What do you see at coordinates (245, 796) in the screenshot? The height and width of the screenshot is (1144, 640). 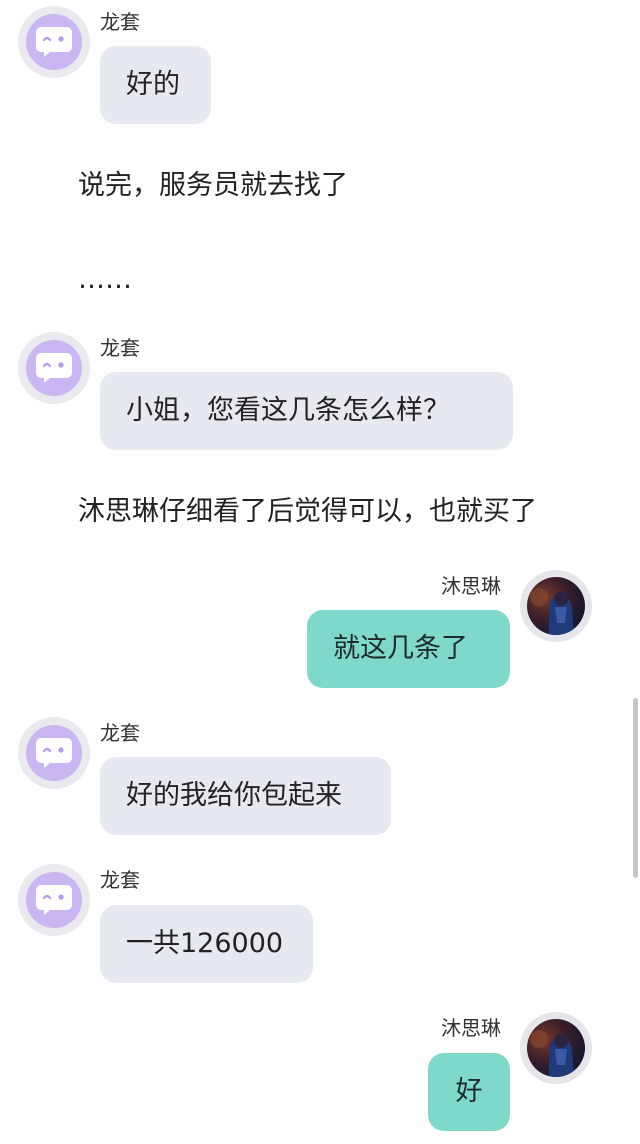 I see `message-bubble: 好的我给你包起来` at bounding box center [245, 796].